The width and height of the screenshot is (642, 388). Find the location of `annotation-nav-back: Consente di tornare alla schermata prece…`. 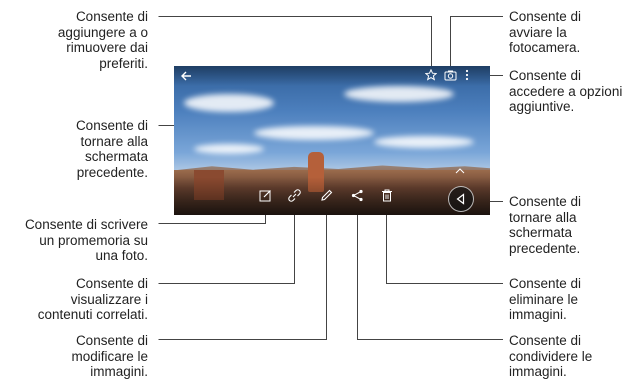

annotation-nav-back: Consente di tornare alla schermata prece… is located at coordinates (545, 225).